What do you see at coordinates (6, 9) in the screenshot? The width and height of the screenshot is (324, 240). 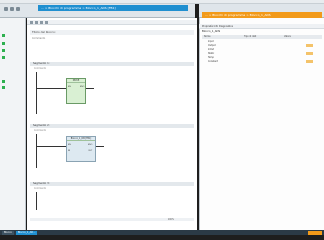 I see `save-icon` at bounding box center [6, 9].